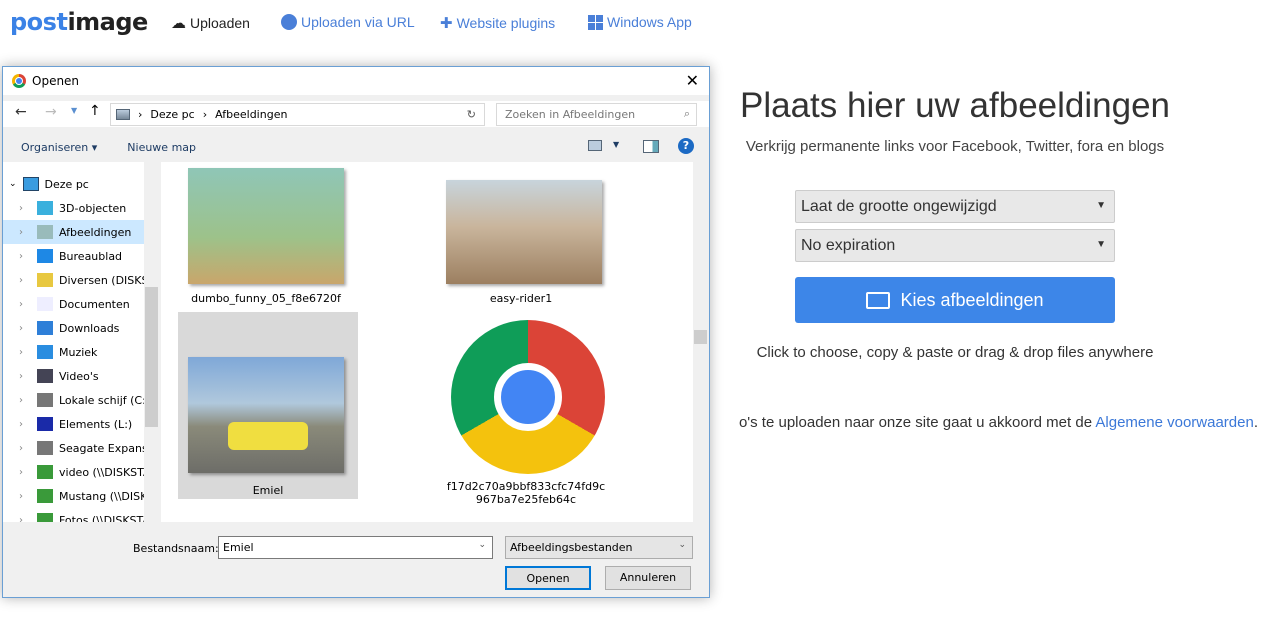  I want to click on tree-item: › Afbeeldingen, so click(81, 232).